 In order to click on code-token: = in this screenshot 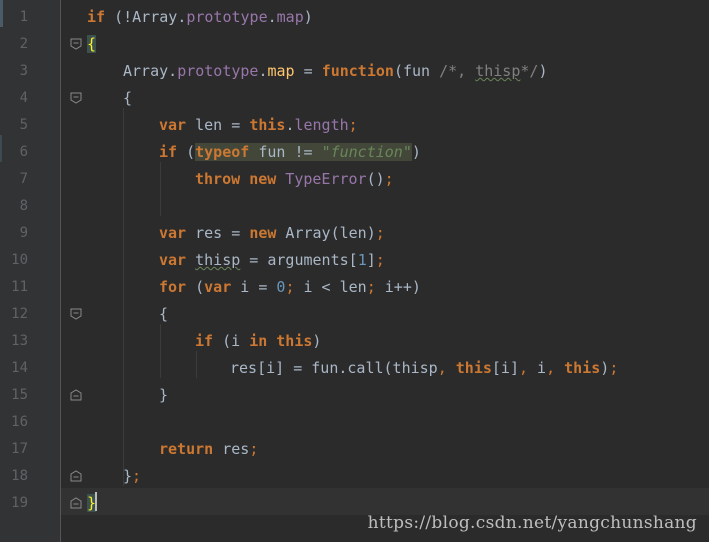, I will do `click(308, 71)`.